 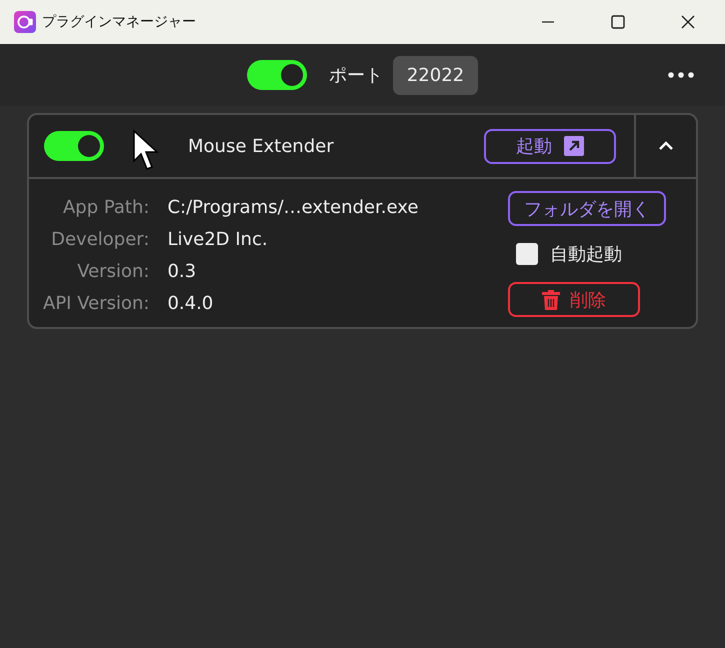 What do you see at coordinates (106, 207) in the screenshot?
I see `detail-label: App Path:` at bounding box center [106, 207].